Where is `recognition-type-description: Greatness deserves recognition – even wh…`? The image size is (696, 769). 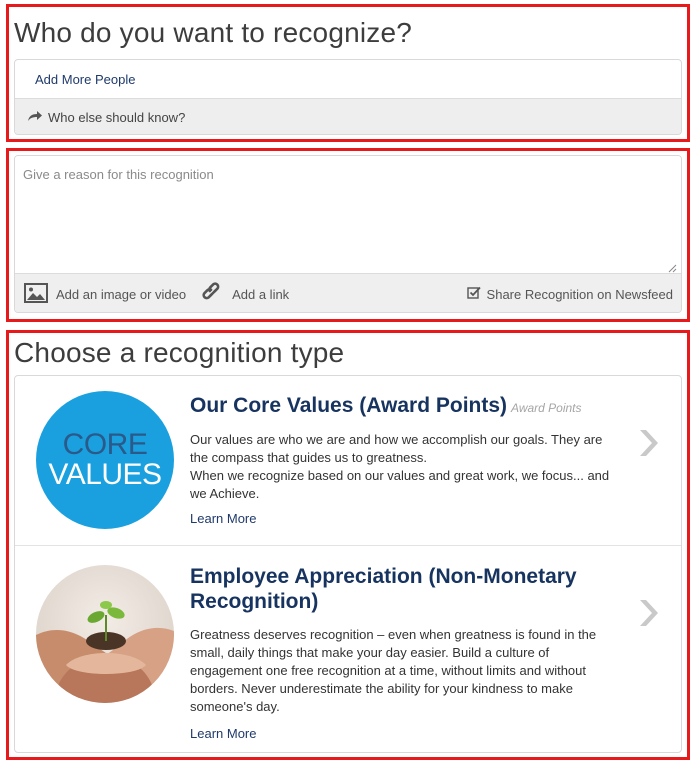
recognition-type-description: Greatness deserves recognition – even wh… is located at coordinates (405, 671).